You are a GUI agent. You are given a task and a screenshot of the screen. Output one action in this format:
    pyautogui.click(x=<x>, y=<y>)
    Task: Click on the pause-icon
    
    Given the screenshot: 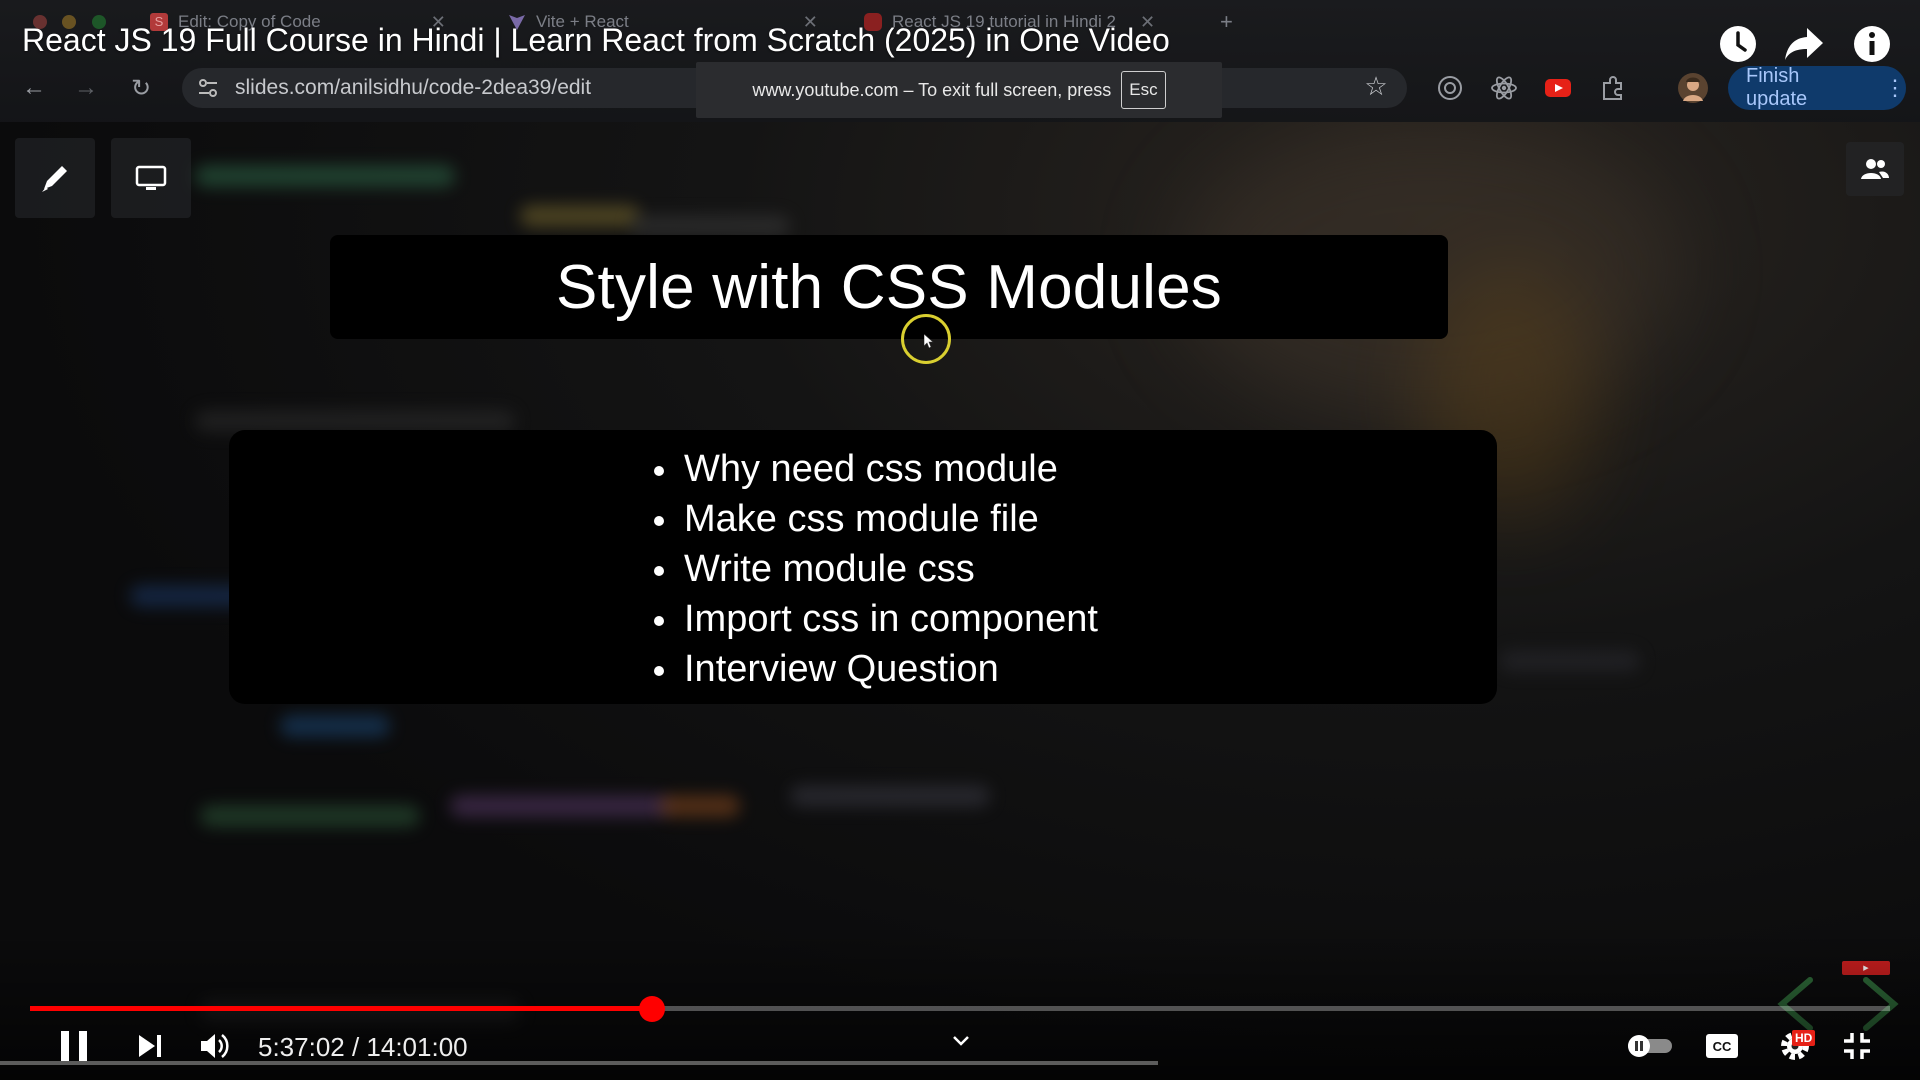 What is the action you would take?
    pyautogui.click(x=74, y=1046)
    